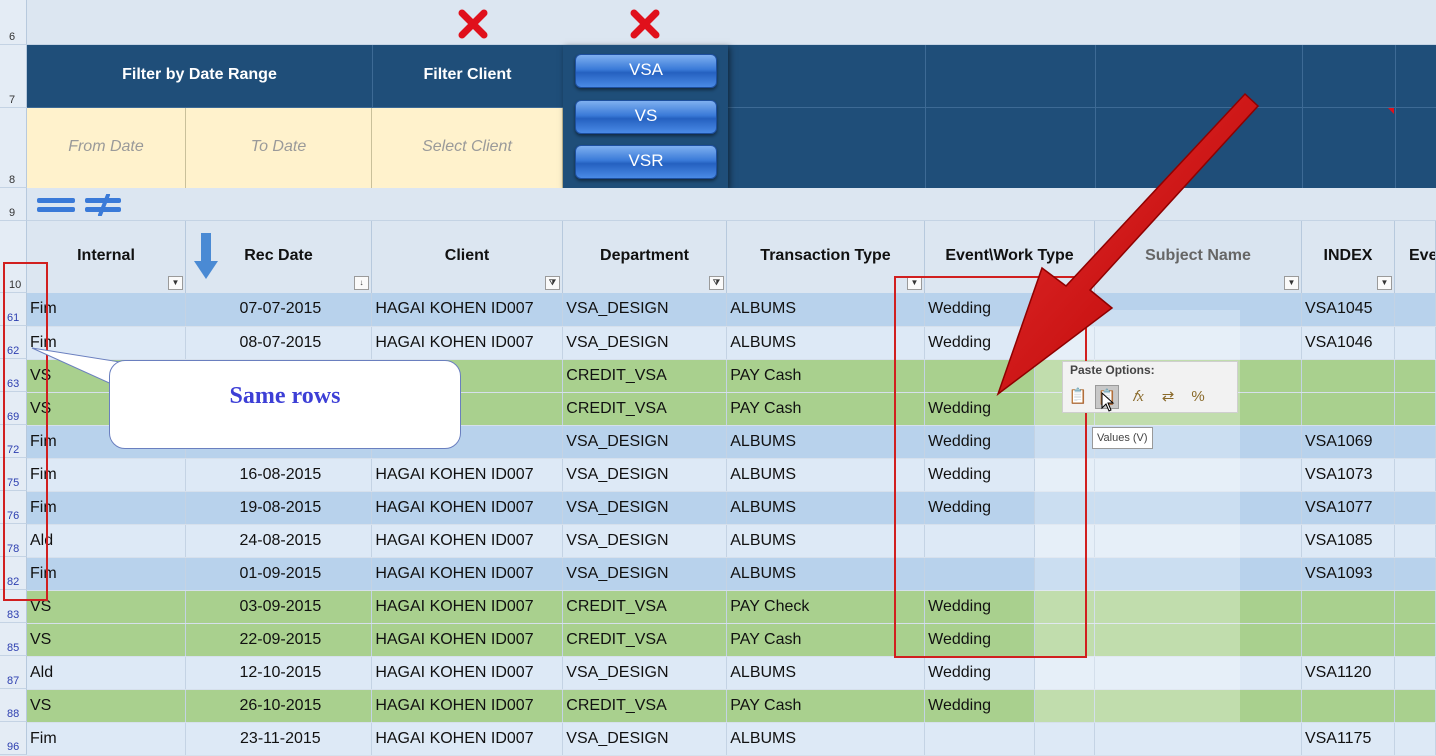 Image resolution: width=1436 pixels, height=756 pixels. Describe the element at coordinates (279, 343) in the screenshot. I see `table-cell: 08-07-2015` at that location.